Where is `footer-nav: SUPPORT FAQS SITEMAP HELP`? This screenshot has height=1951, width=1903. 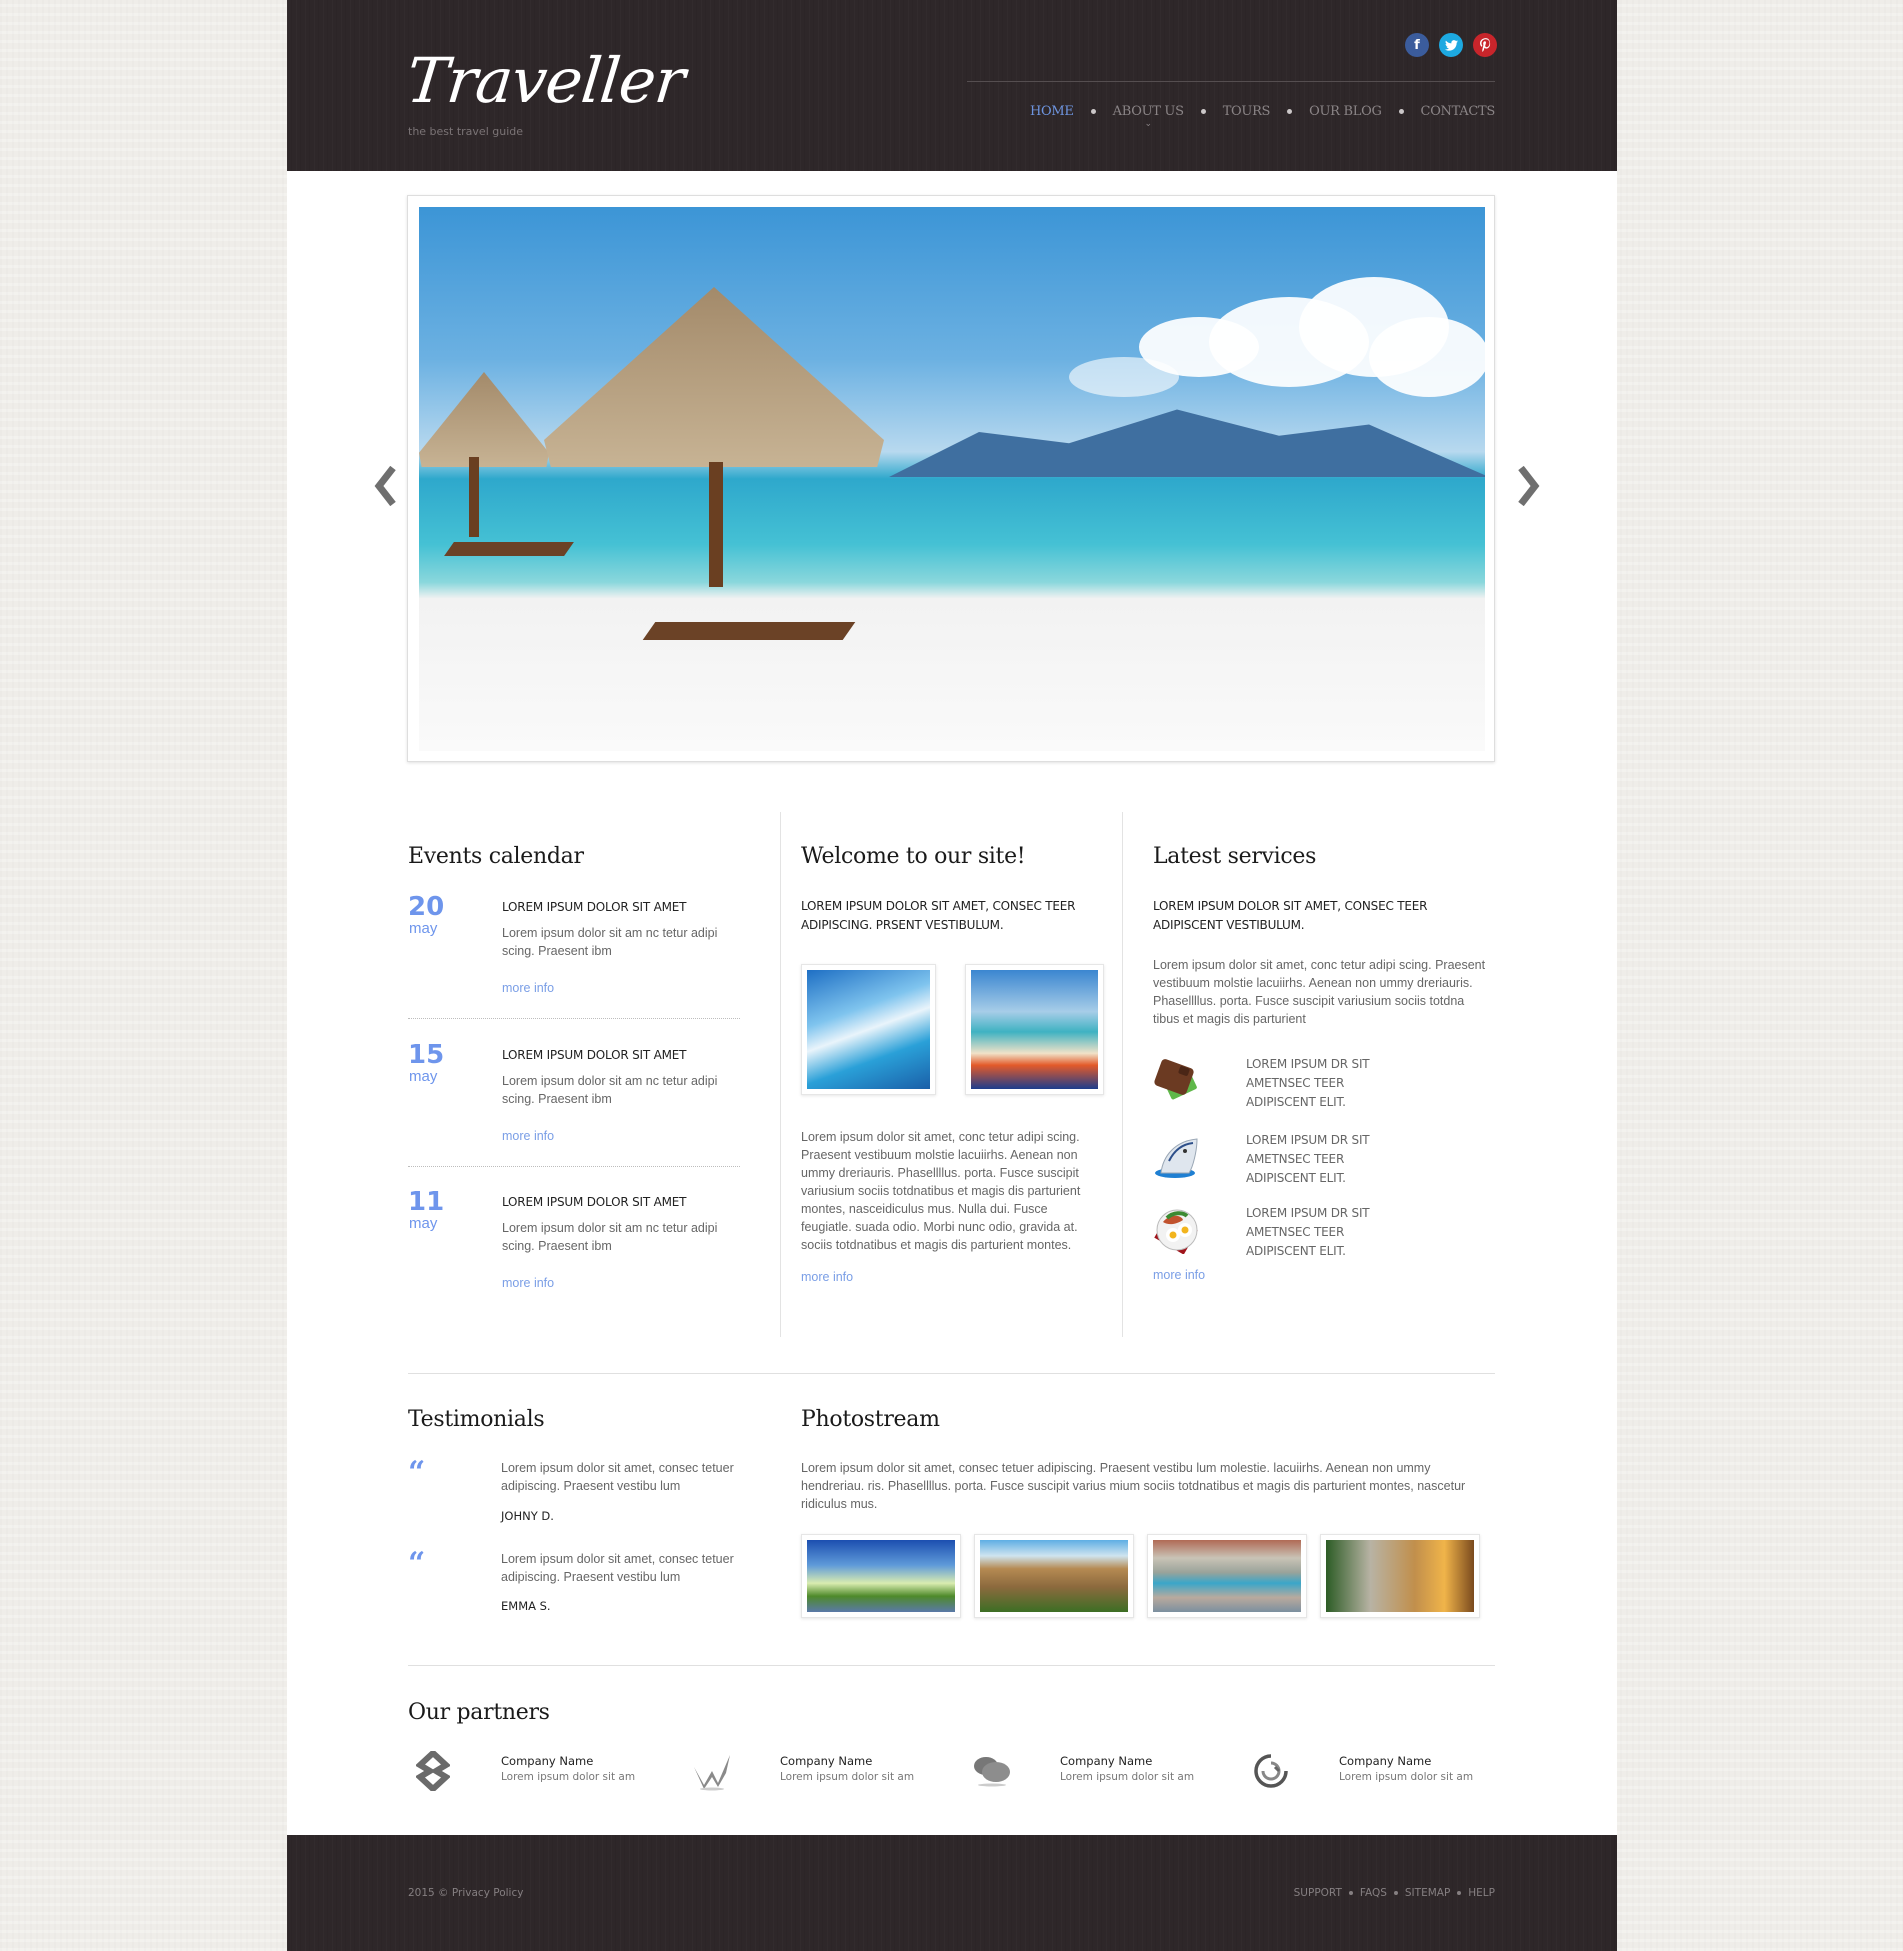
footer-nav: SUPPORT FAQS SITEMAP HELP is located at coordinates (1394, 1893).